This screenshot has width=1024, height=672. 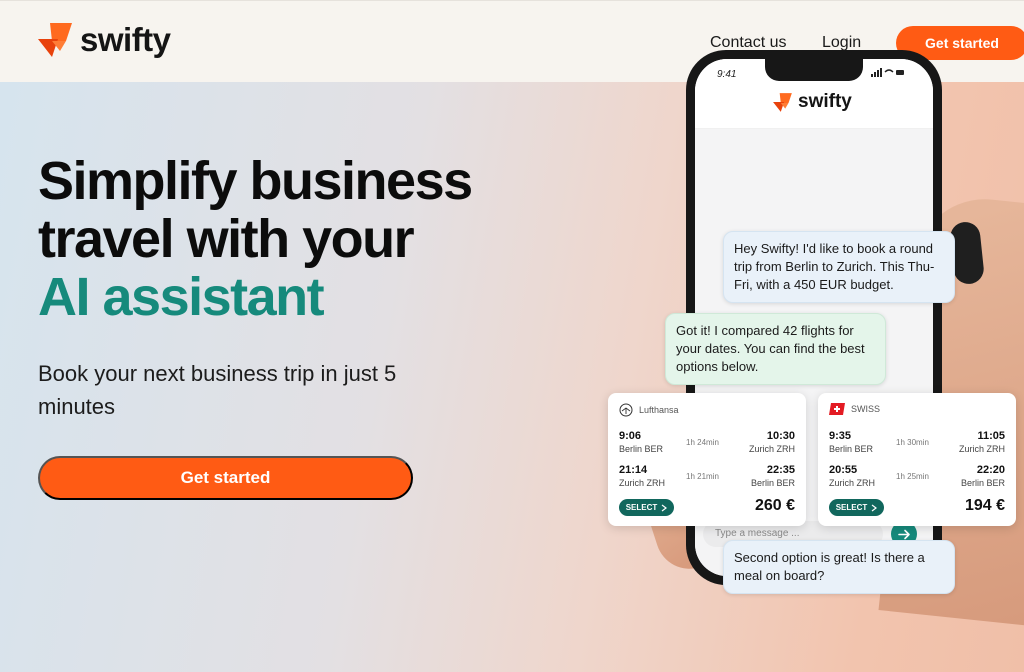 I want to click on airline-header: Lufthansa, so click(x=649, y=410).